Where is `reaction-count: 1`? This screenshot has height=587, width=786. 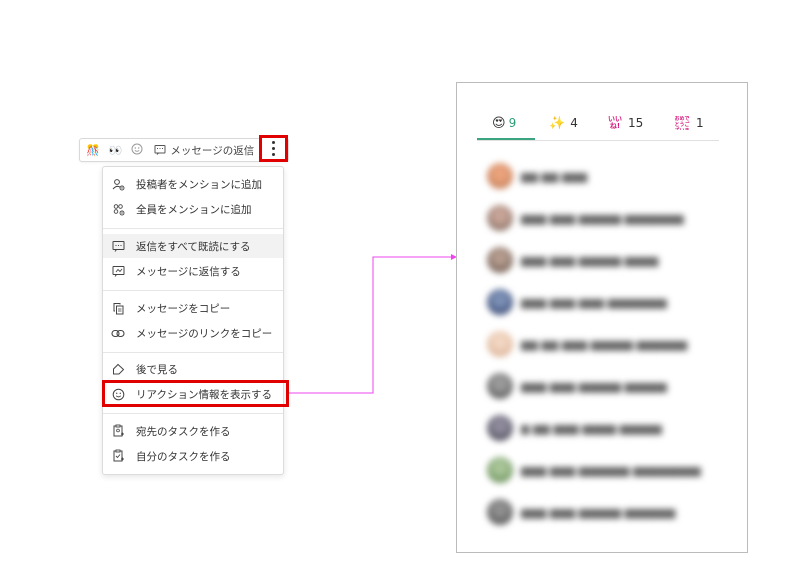 reaction-count: 1 is located at coordinates (700, 123).